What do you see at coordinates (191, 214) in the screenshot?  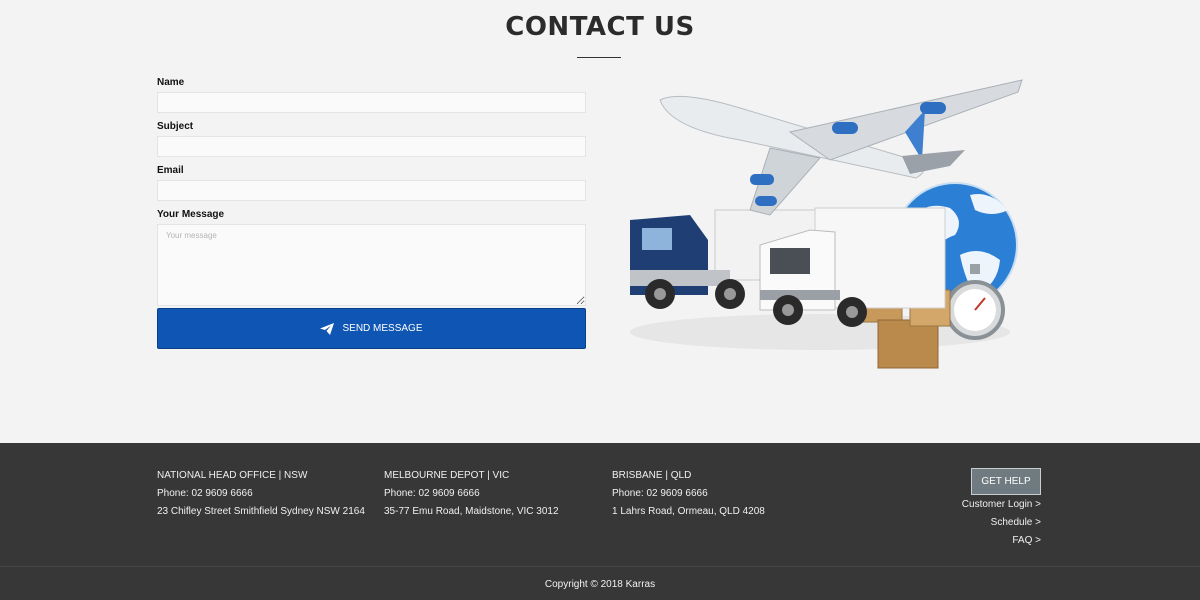 I see `message-label: Your Message` at bounding box center [191, 214].